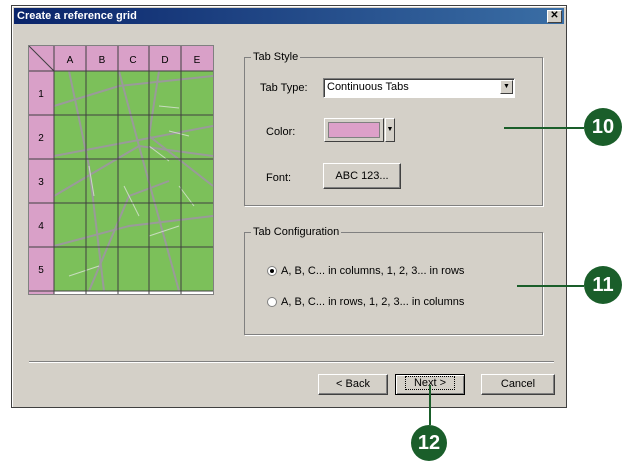 The image size is (630, 464). Describe the element at coordinates (284, 88) in the screenshot. I see `tab-type-label: Tab Type:` at that location.